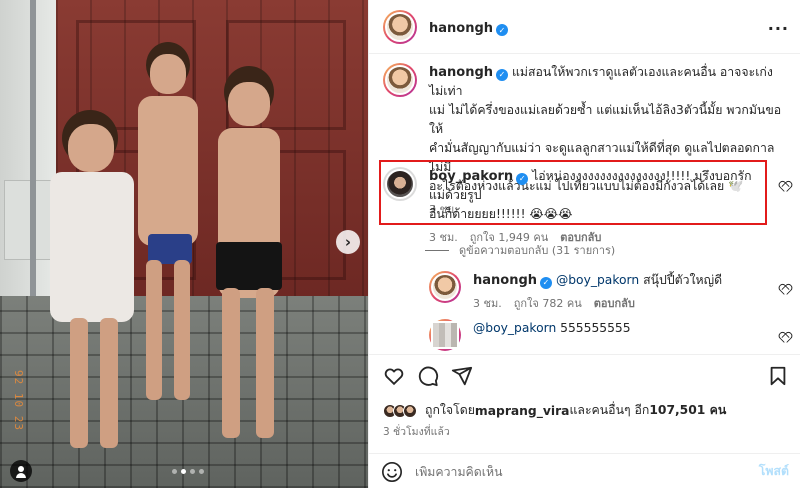  I want to click on comment-text-line2: อื่นก็ด้ายยยย!!!!!! 😭😭😭, so click(501, 214).